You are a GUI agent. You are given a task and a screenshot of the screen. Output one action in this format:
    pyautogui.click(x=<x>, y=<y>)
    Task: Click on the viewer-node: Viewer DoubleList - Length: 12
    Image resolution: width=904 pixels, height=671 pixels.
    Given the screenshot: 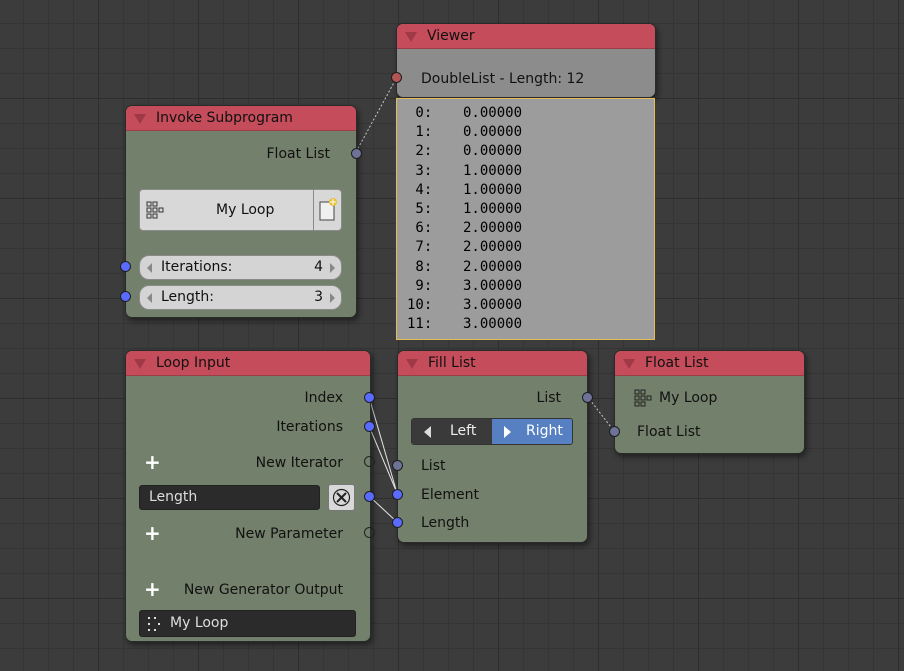 What is the action you would take?
    pyautogui.click(x=523, y=60)
    